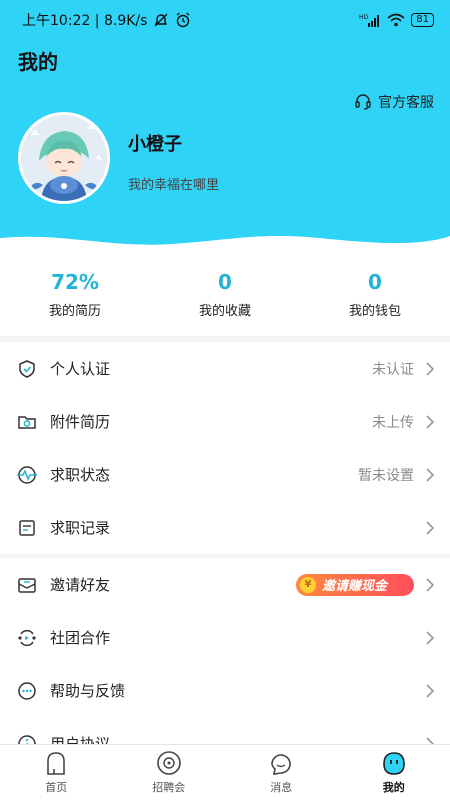 Image resolution: width=450 pixels, height=800 pixels. Describe the element at coordinates (225, 20) in the screenshot. I see `status-bar: 上午10:22 | 8.9K/s HD 81` at that location.